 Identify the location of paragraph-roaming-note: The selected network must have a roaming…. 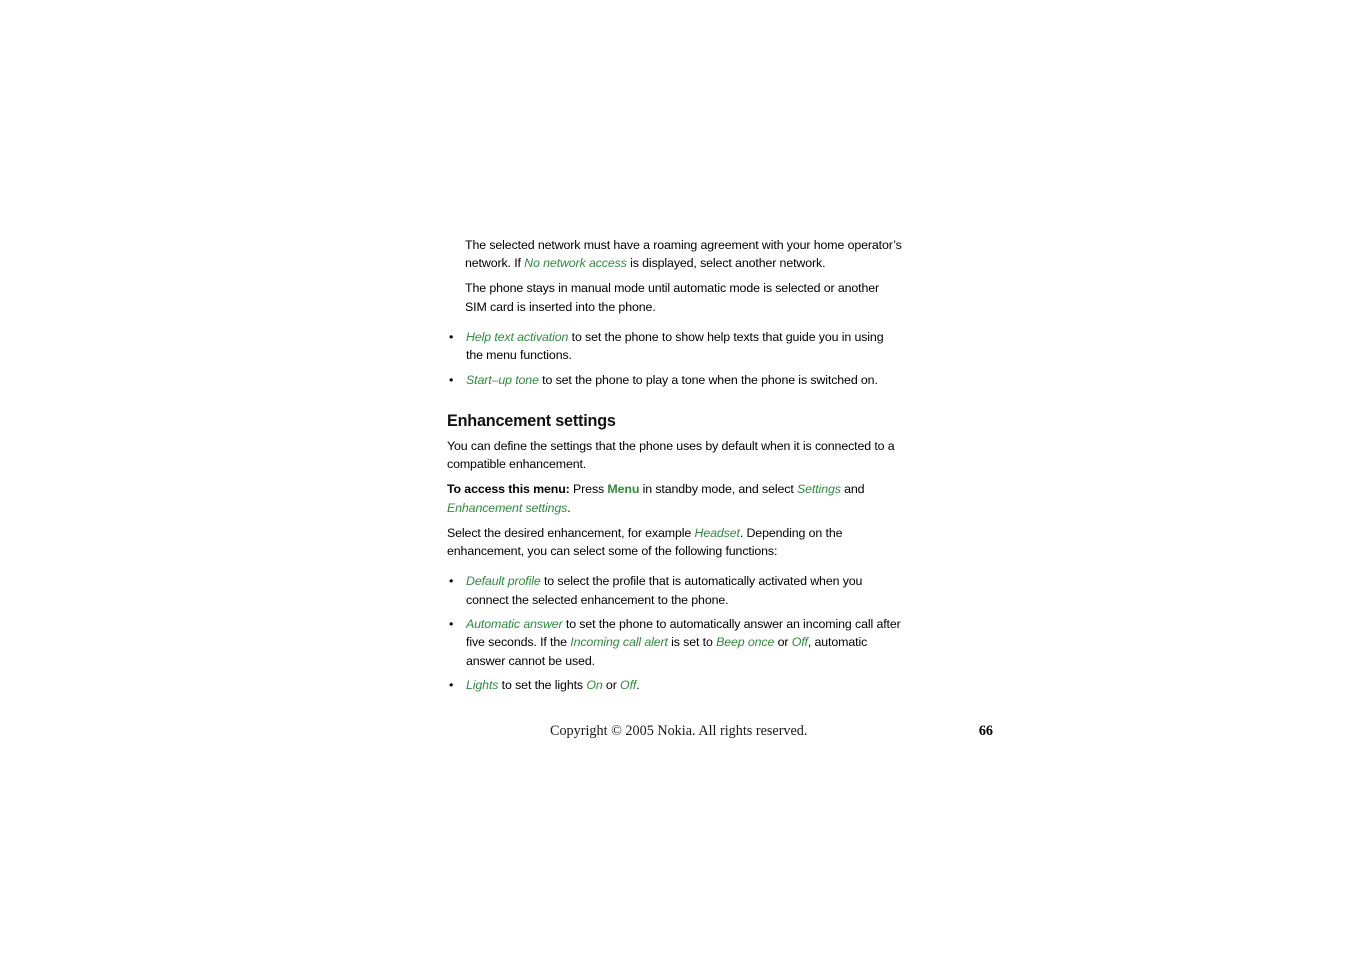
(683, 254).